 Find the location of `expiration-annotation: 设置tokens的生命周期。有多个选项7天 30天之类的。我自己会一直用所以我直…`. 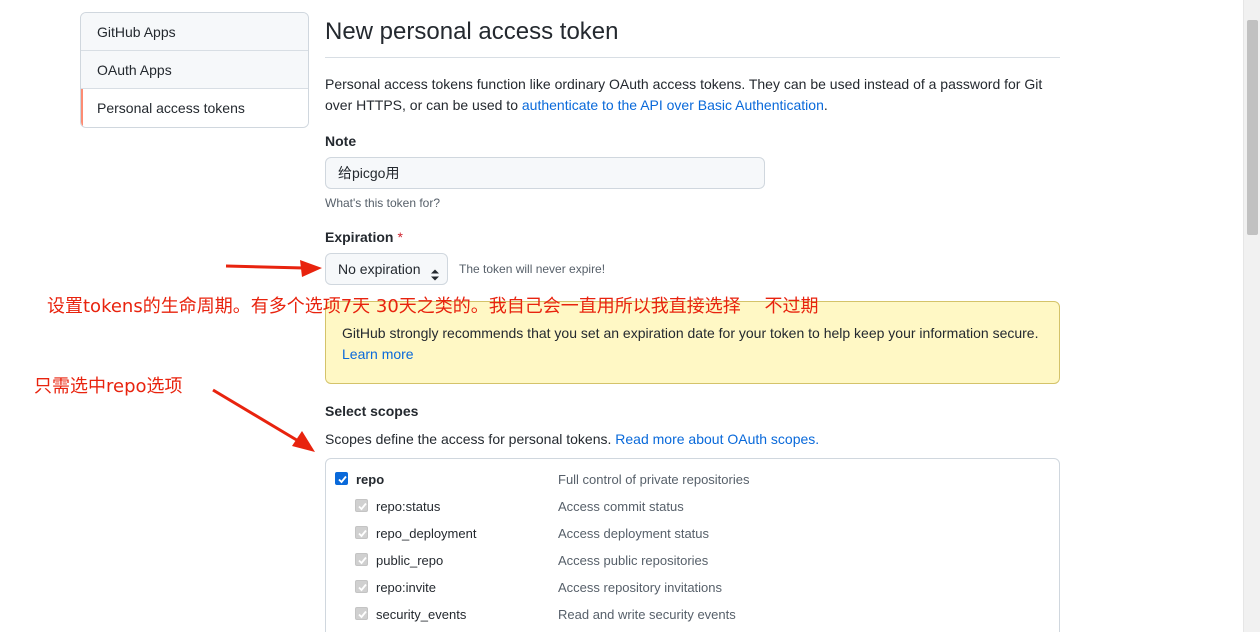

expiration-annotation: 设置tokens的生命周期。有多个选项7天 30天之类的。我自己会一直用所以我直… is located at coordinates (433, 306).